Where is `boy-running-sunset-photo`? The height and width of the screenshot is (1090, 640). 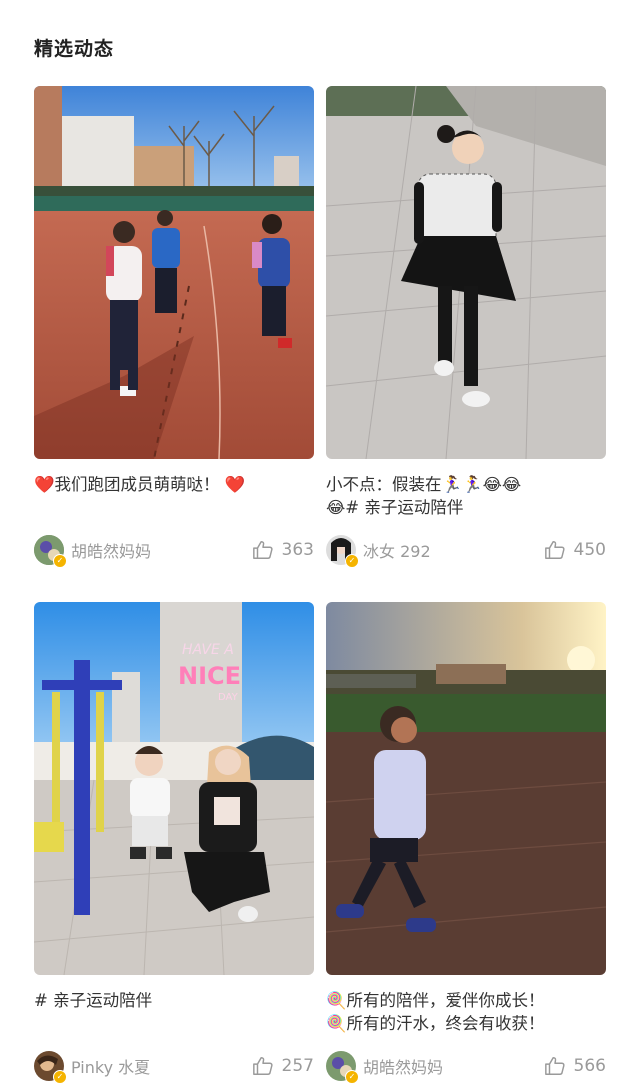
boy-running-sunset-photo is located at coordinates (466, 788).